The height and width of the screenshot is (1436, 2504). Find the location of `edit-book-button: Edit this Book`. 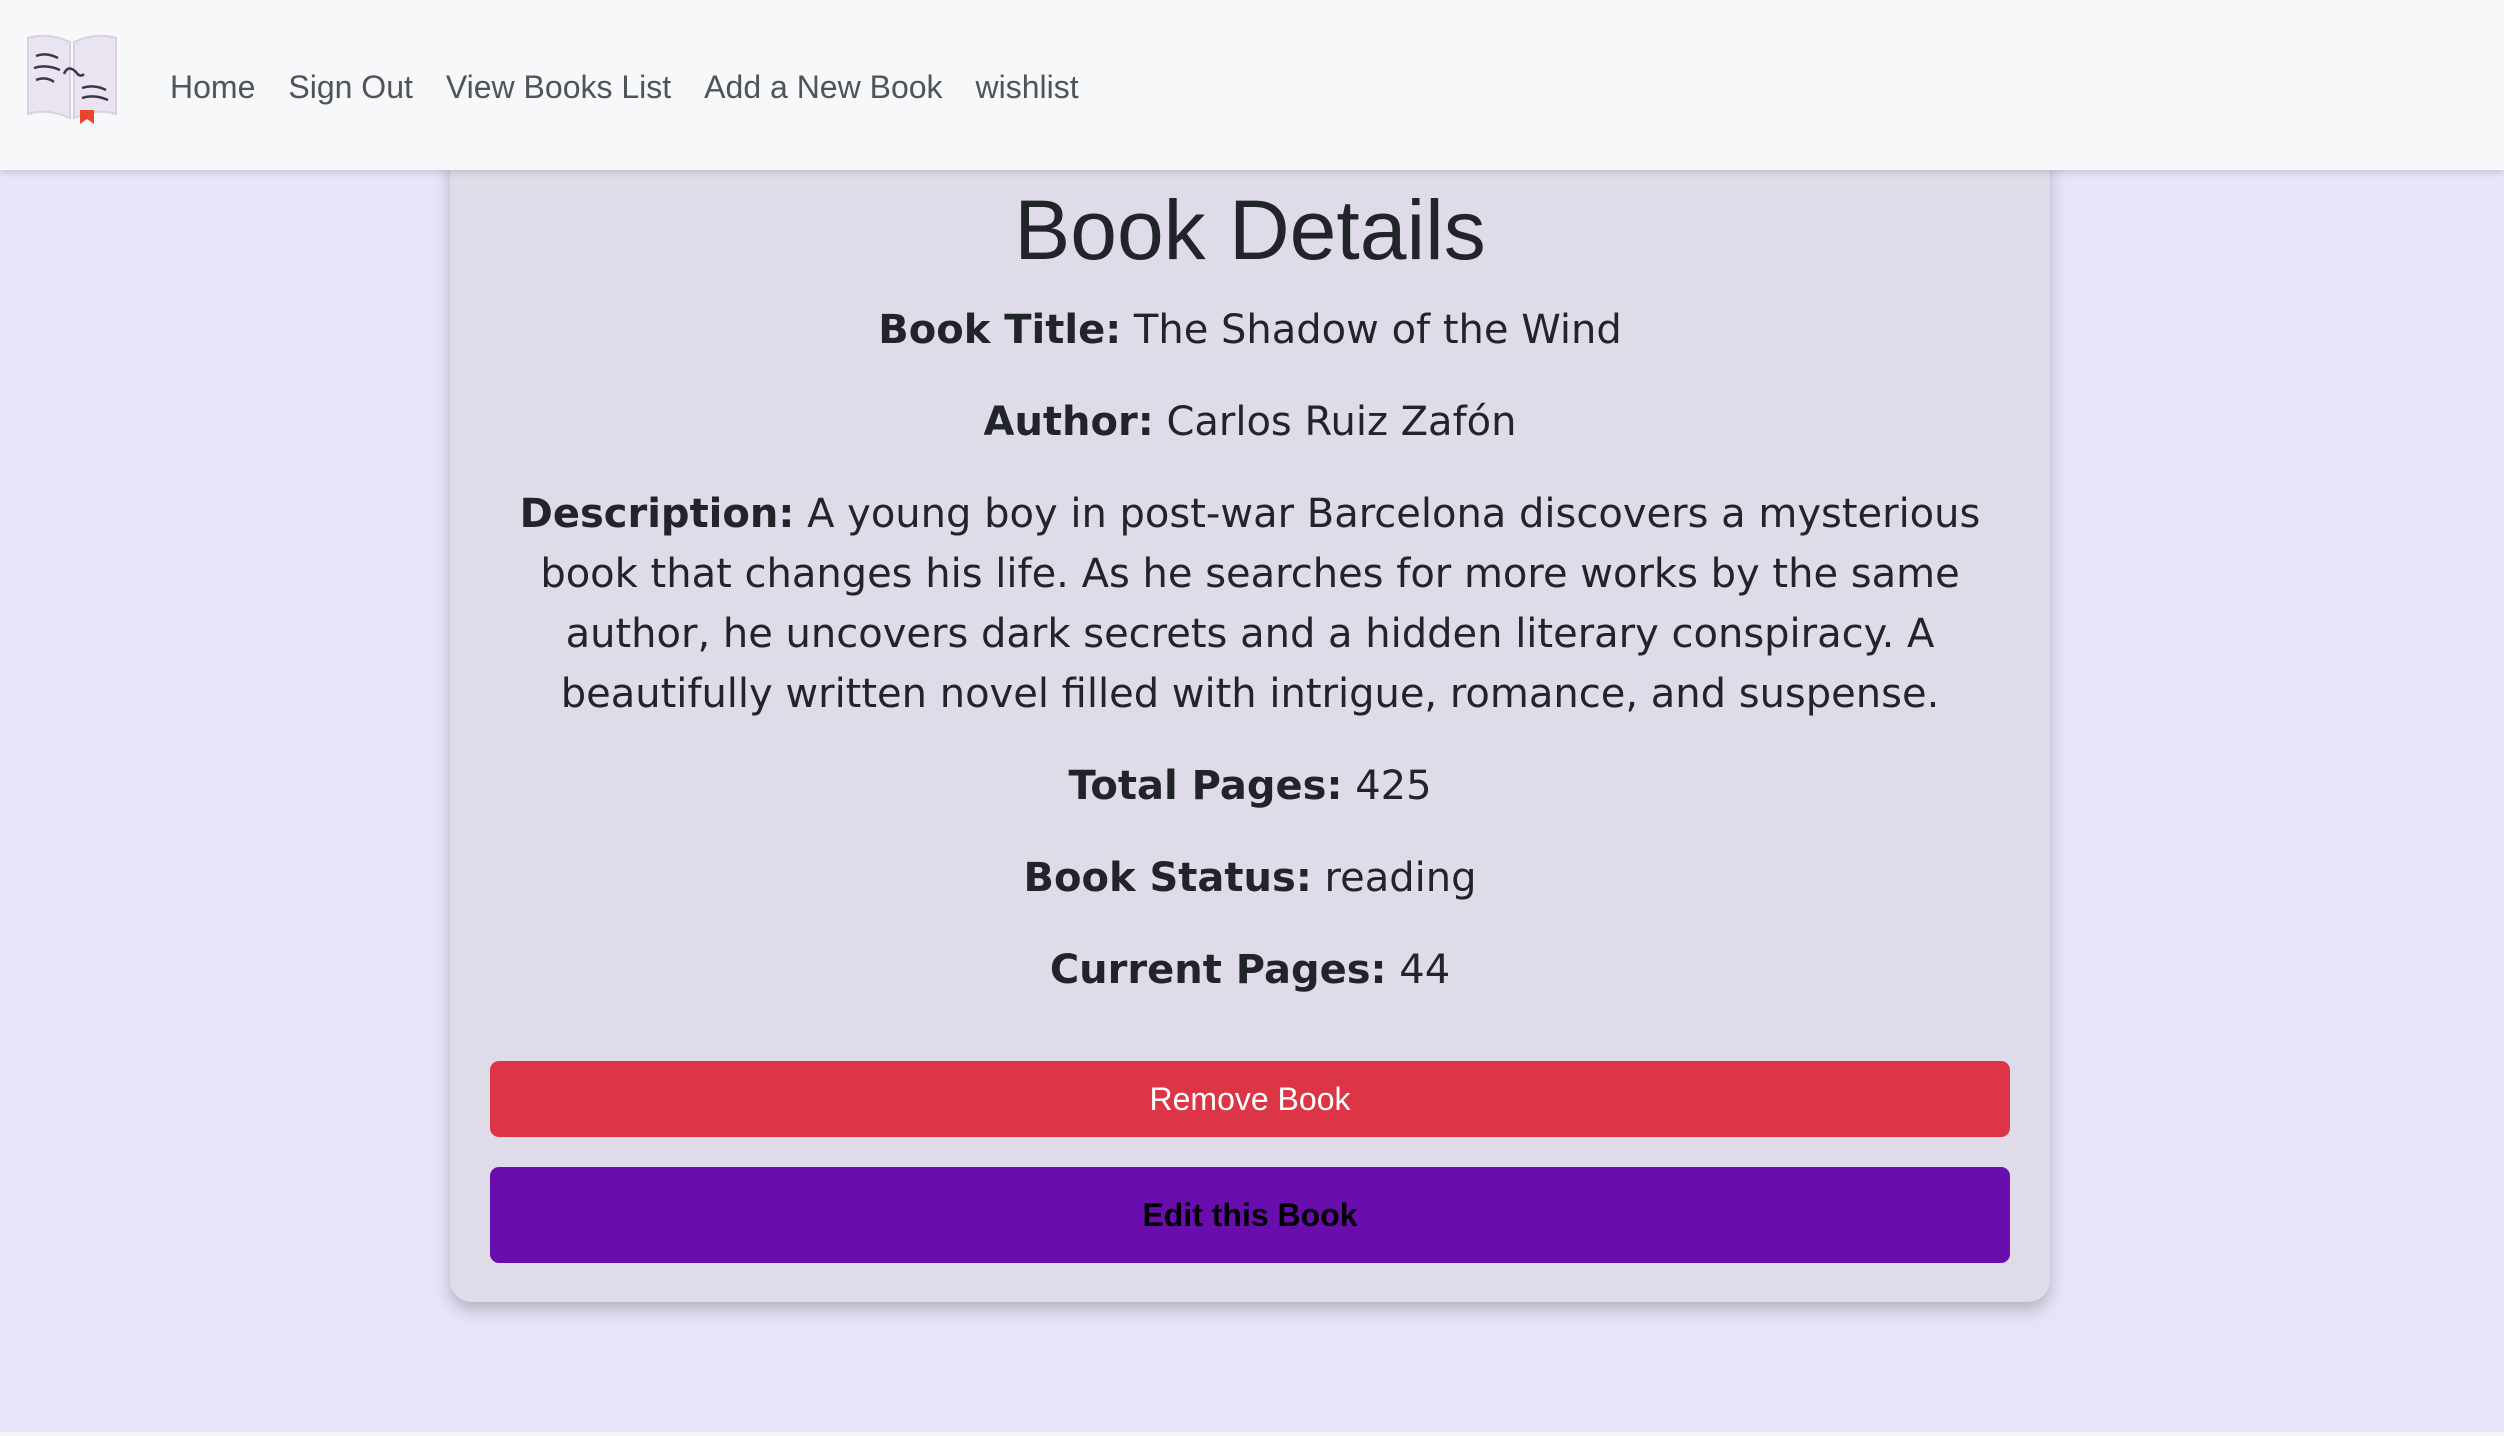

edit-book-button: Edit this Book is located at coordinates (1250, 1215).